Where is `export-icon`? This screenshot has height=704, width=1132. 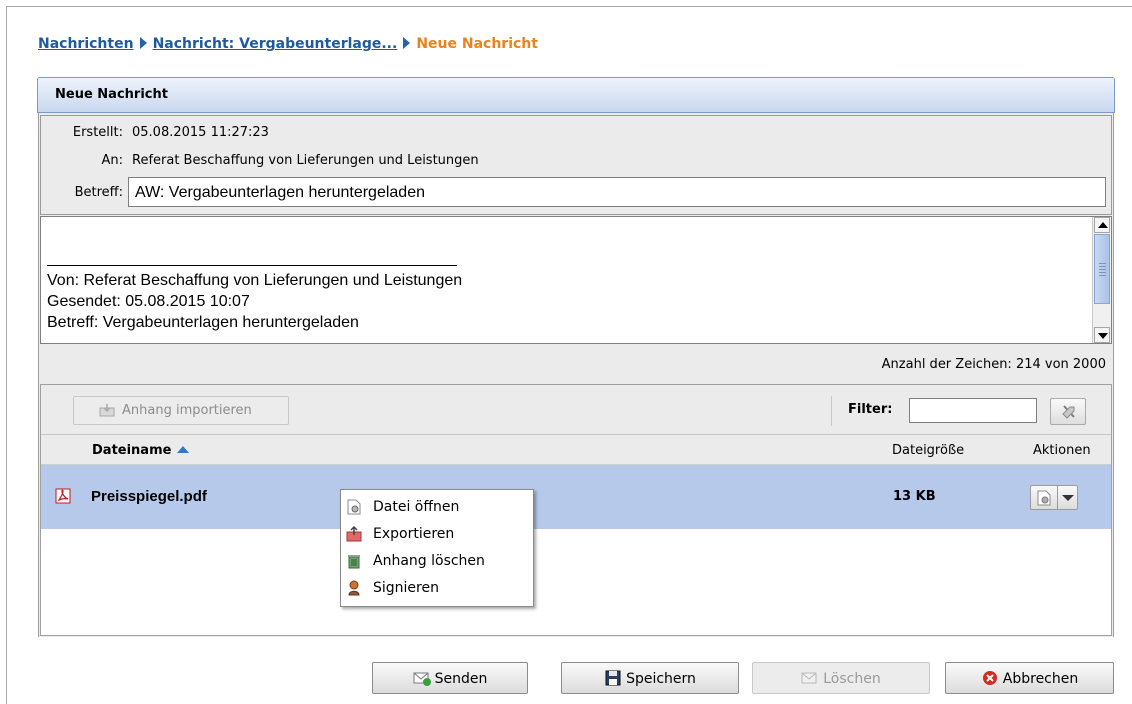 export-icon is located at coordinates (354, 534).